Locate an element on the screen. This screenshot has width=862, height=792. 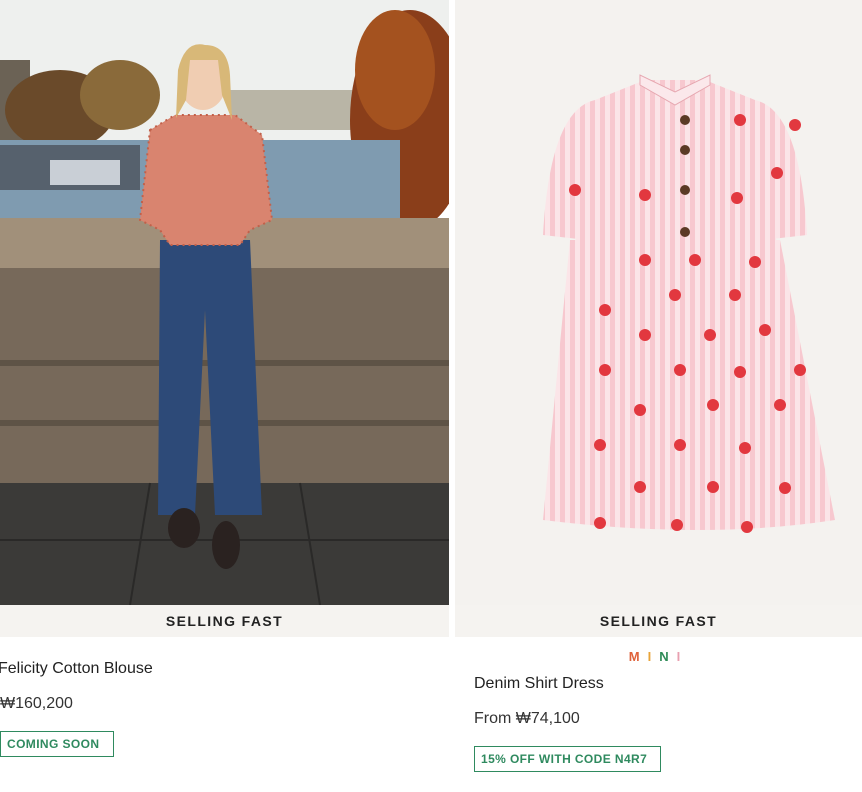
product-price: From ₩74,100 is located at coordinates (527, 718).